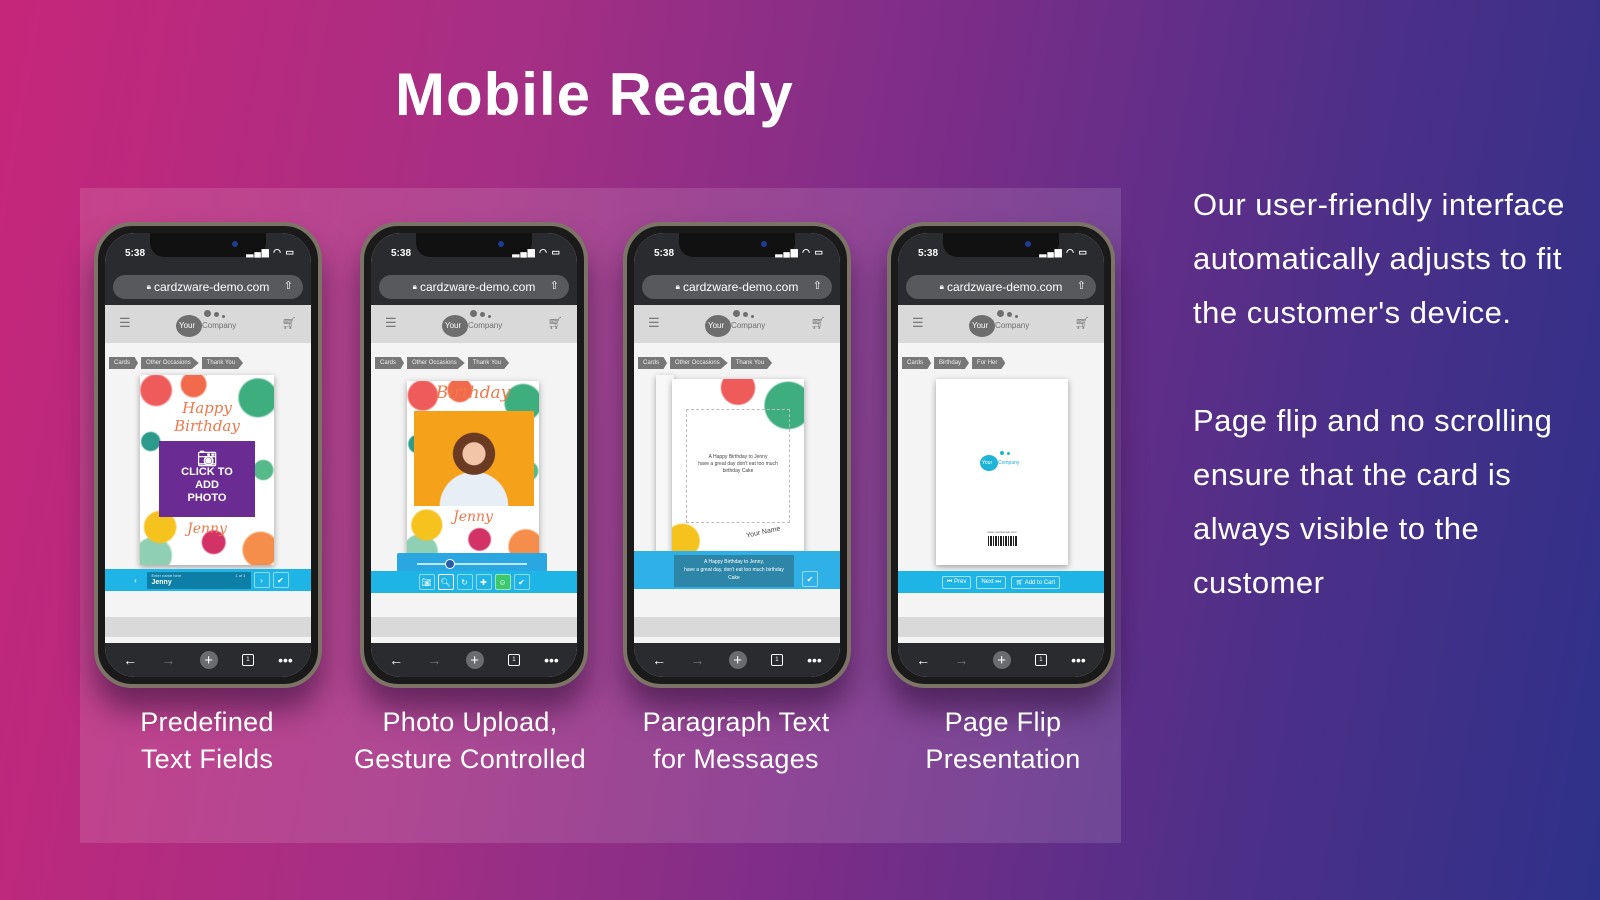  Describe the element at coordinates (474, 582) in the screenshot. I see `photo-toolbar: 📷︎ 🔍︎ ↻ ✚ ☺ ✔` at that location.